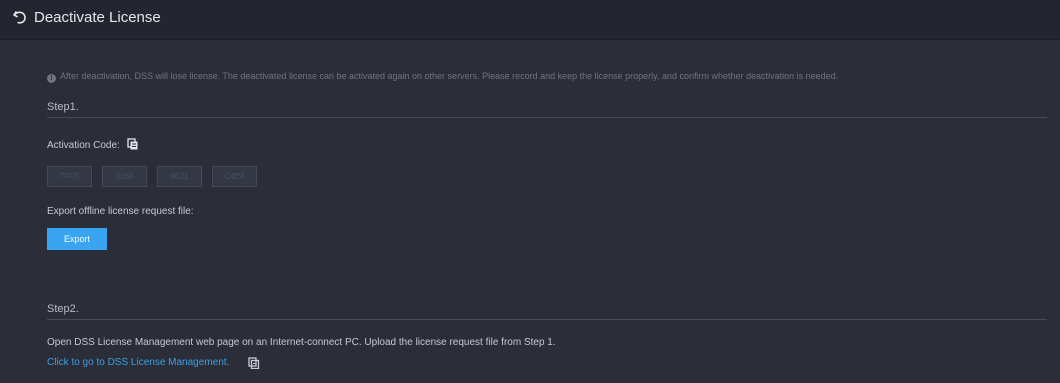  I want to click on step1-title: Step1., so click(63, 107).